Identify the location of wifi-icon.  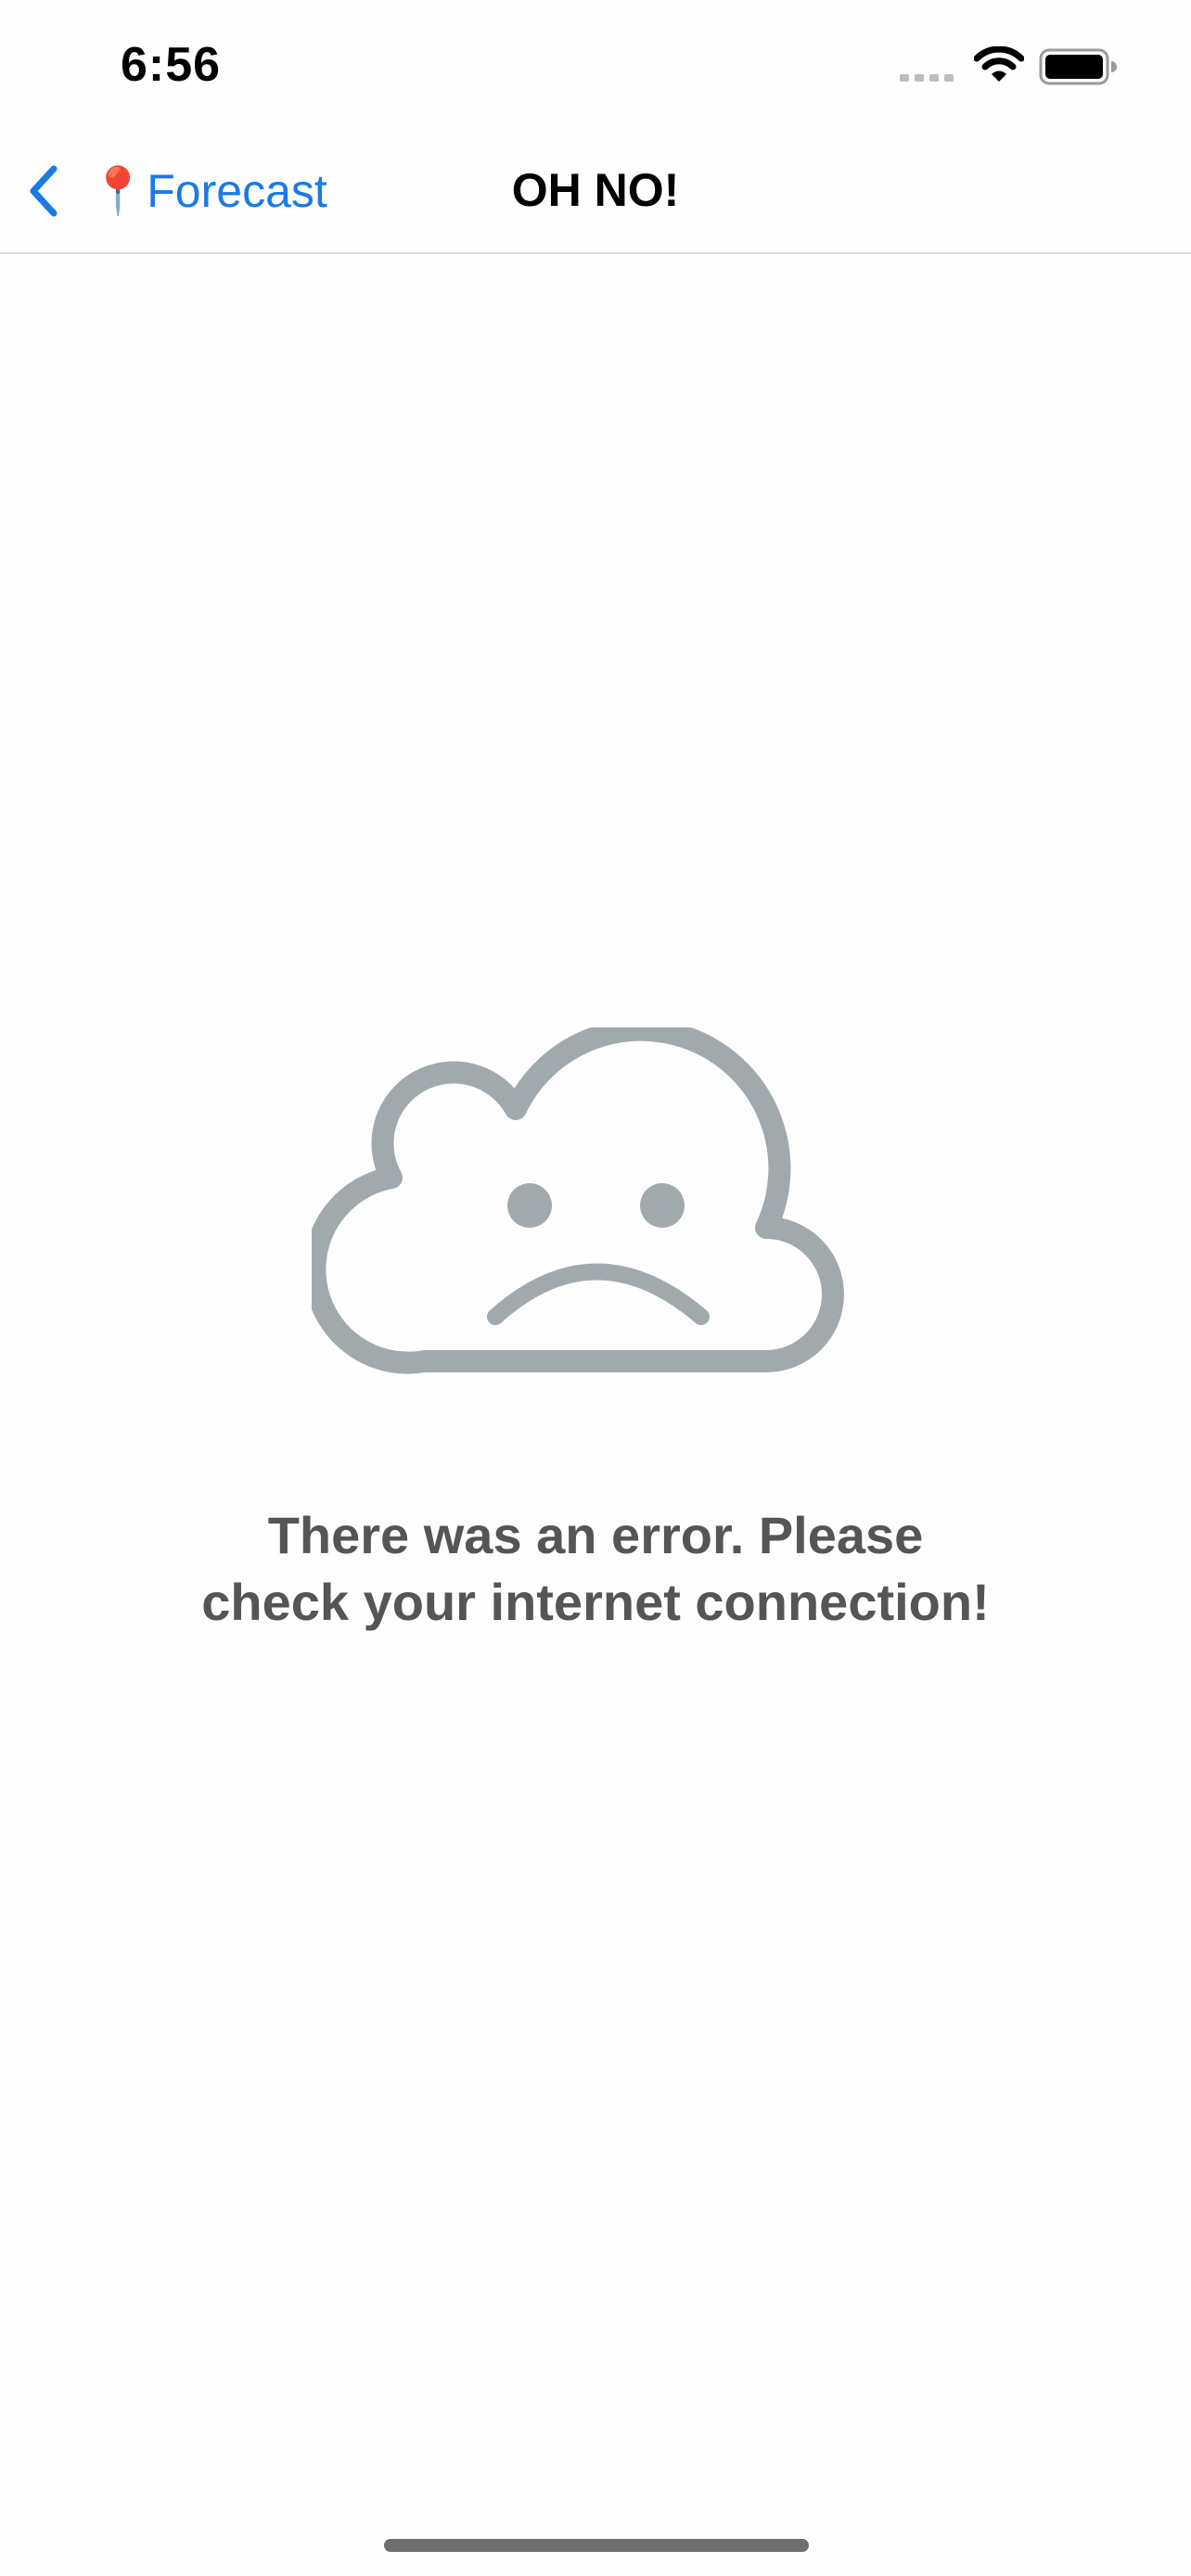
(999, 64).